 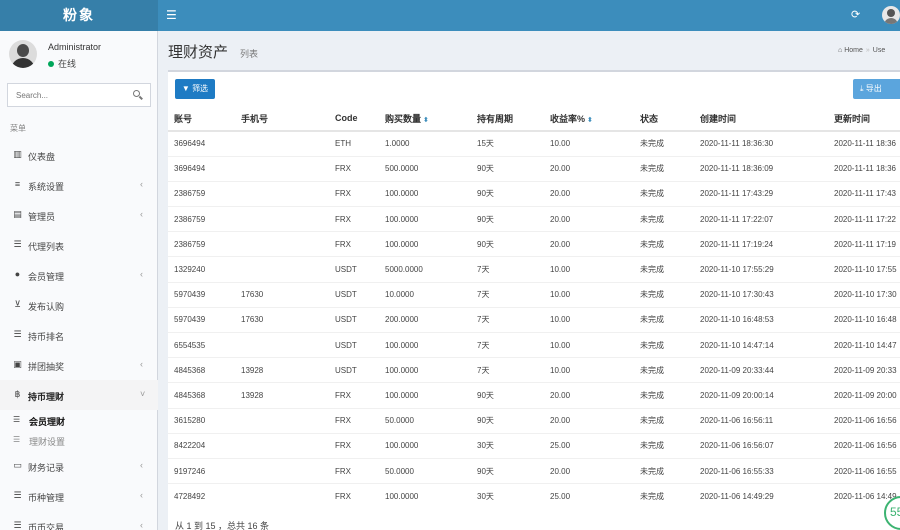 I want to click on column-header: 购买数量 ⬍, so click(x=425, y=119).